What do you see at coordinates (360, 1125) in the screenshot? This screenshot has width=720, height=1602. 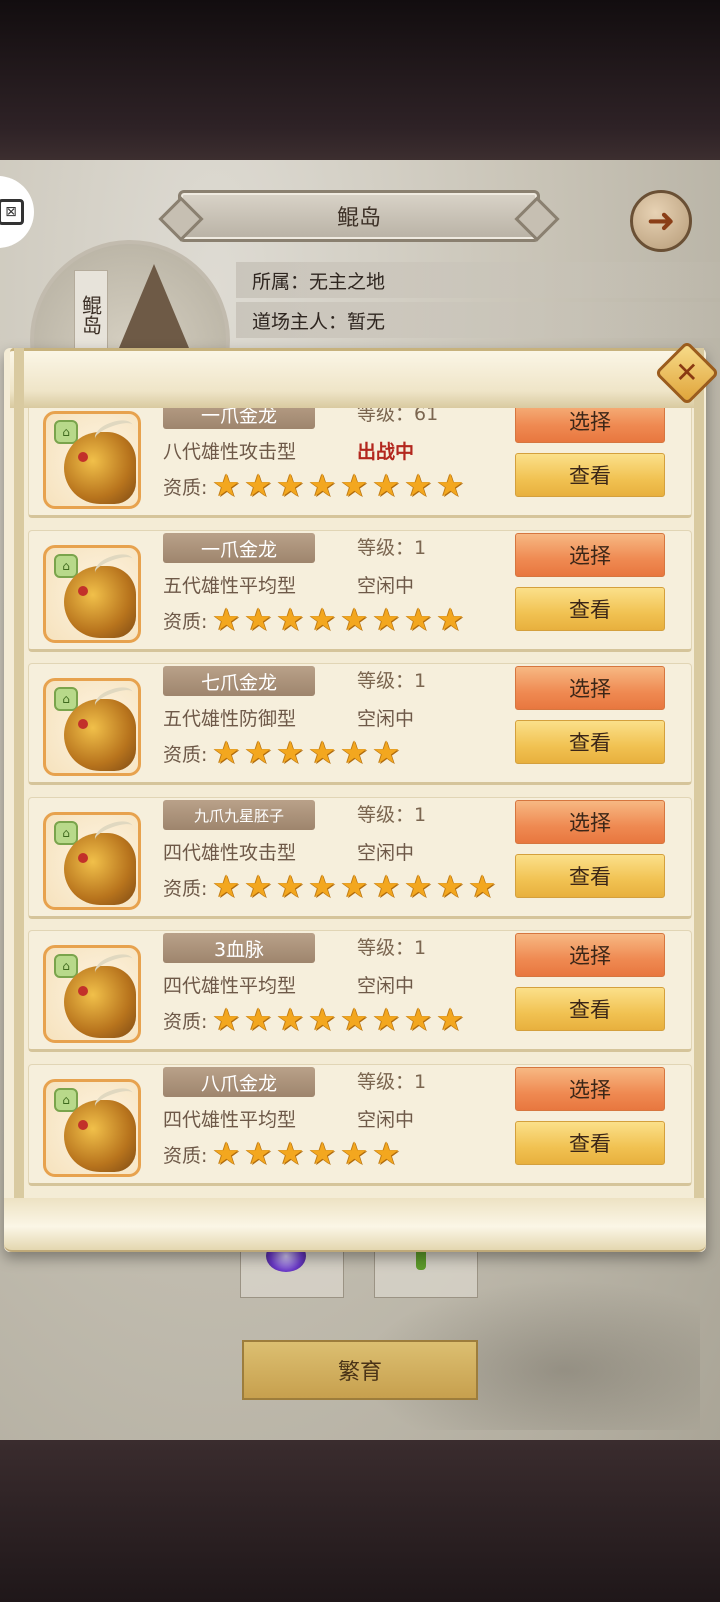 I see `dragon-card: ⌂ 八爪金龙 等级：1 四代雄性平均型 空闲中 资质: ★ ★ ★ ★ ★ ★ 选择 查看` at bounding box center [360, 1125].